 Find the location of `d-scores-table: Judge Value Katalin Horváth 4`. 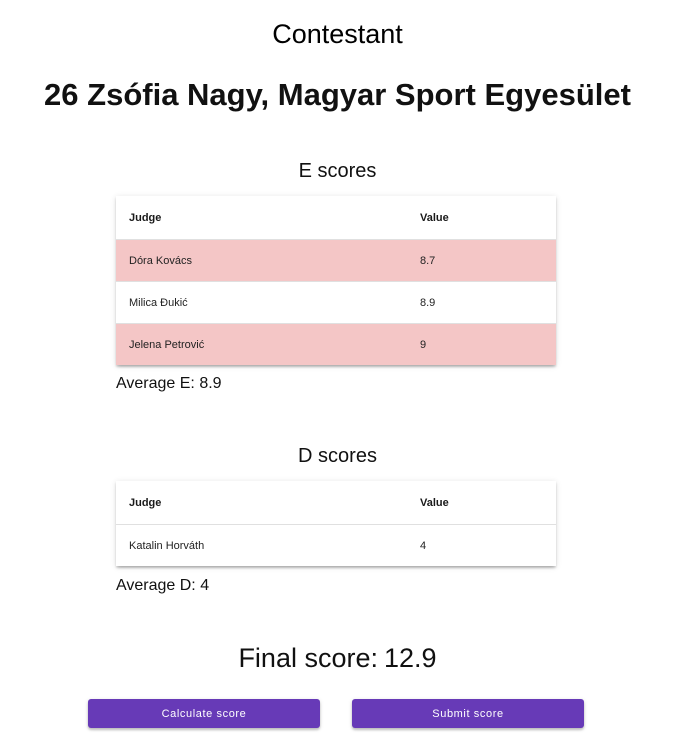

d-scores-table: Judge Value Katalin Horváth 4 is located at coordinates (336, 523).